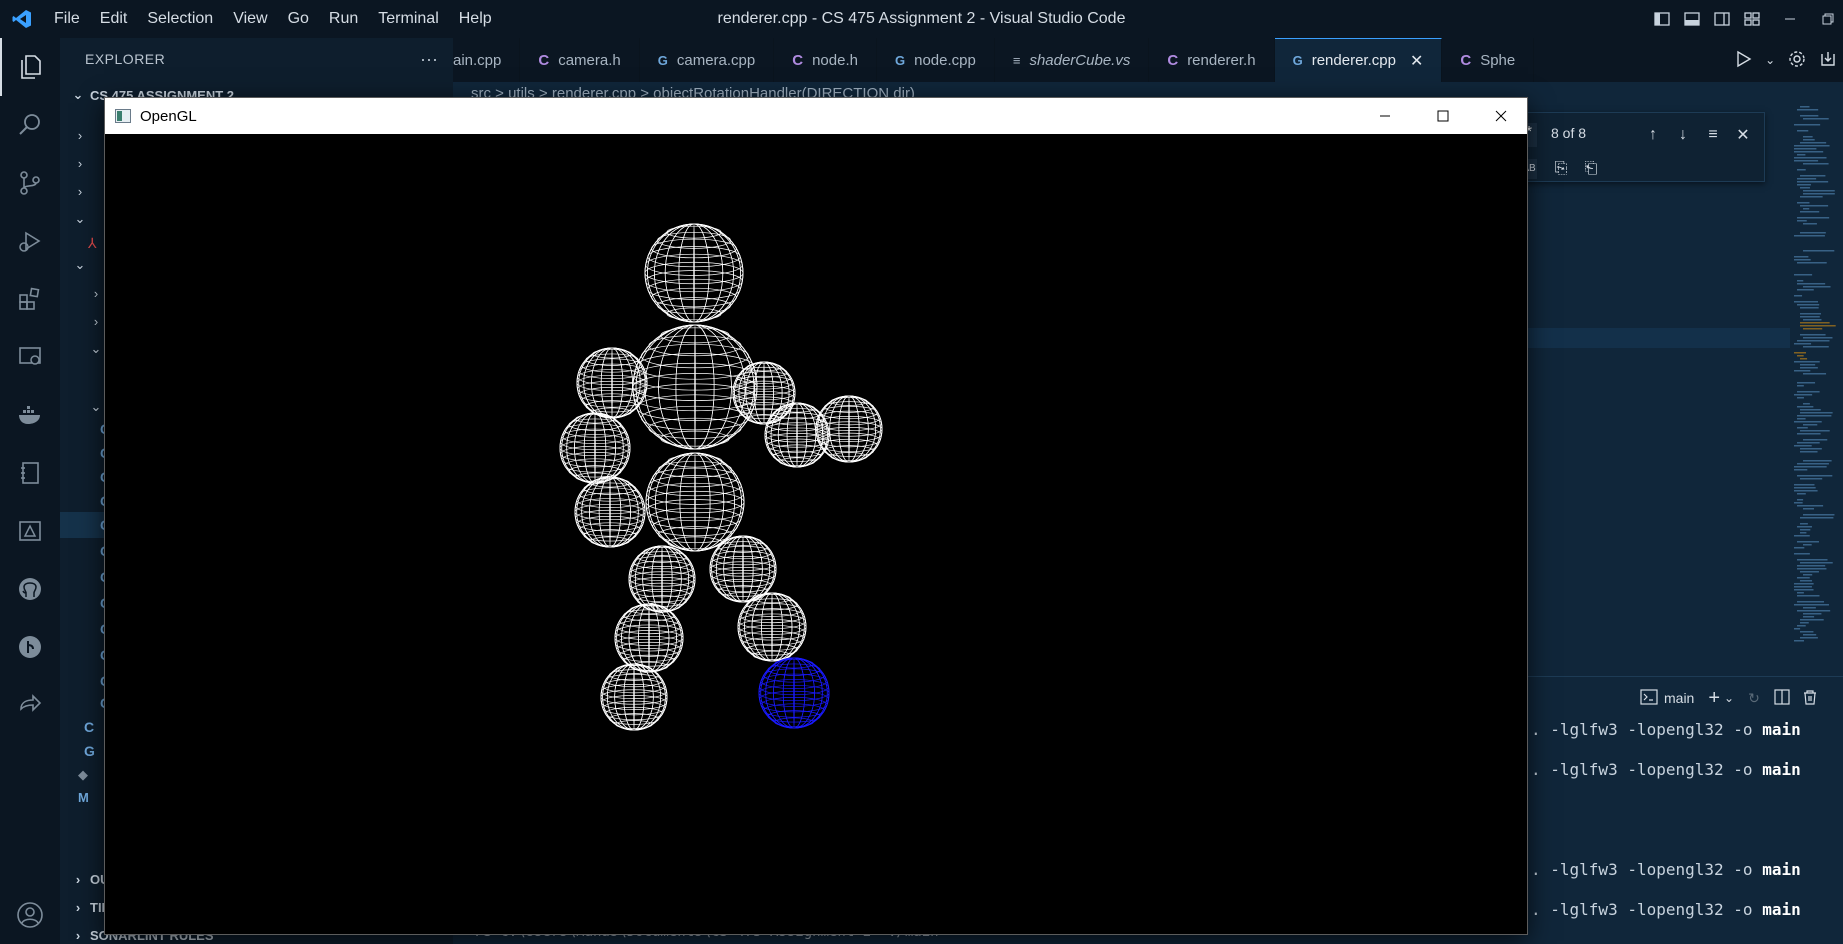  Describe the element at coordinates (30, 705) in the screenshot. I see `live-share-icon` at that location.